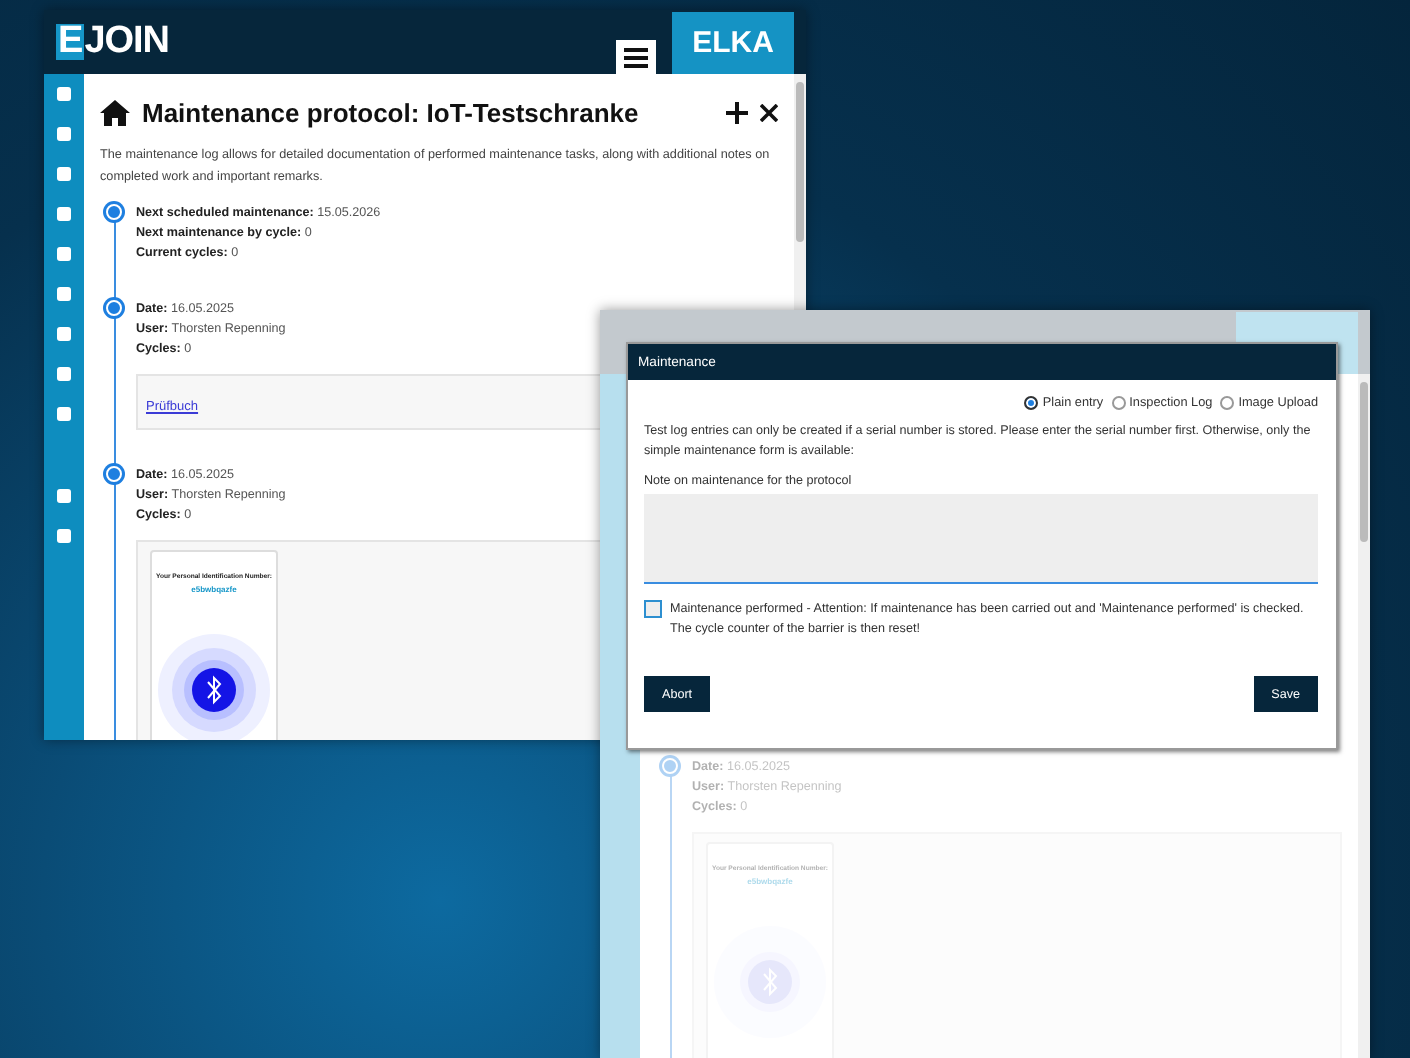 The image size is (1410, 1058). I want to click on add-icon, so click(737, 113).